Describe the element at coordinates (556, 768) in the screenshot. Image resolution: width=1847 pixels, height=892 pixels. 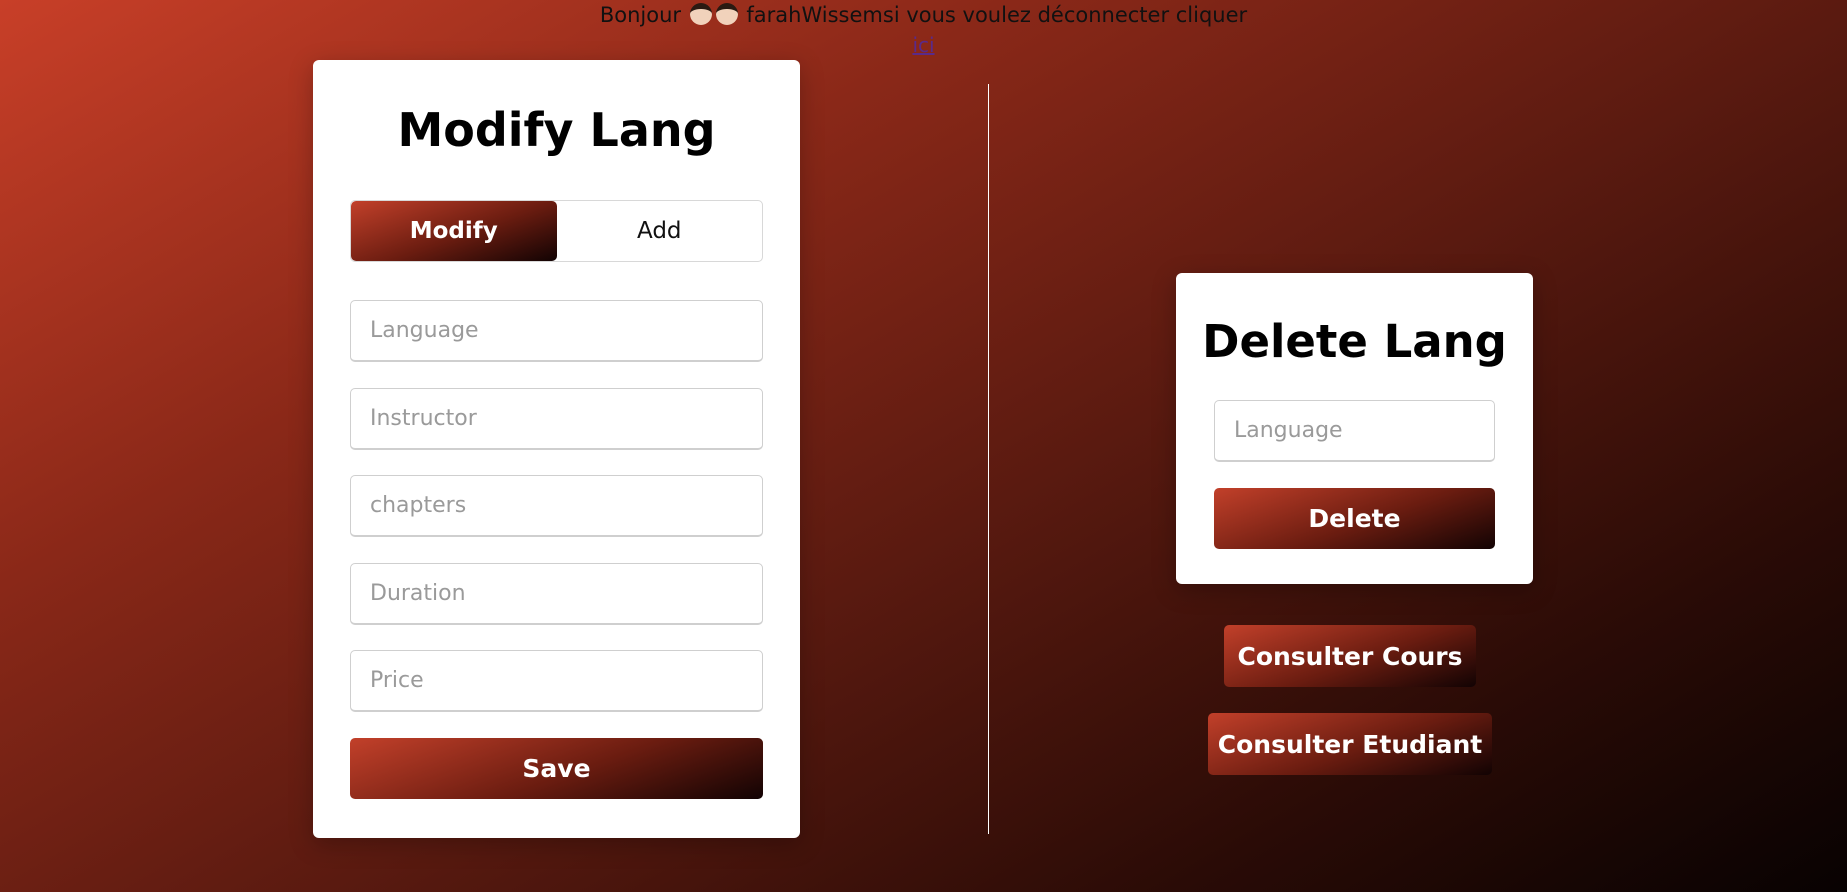
I see `save-button: Save` at that location.